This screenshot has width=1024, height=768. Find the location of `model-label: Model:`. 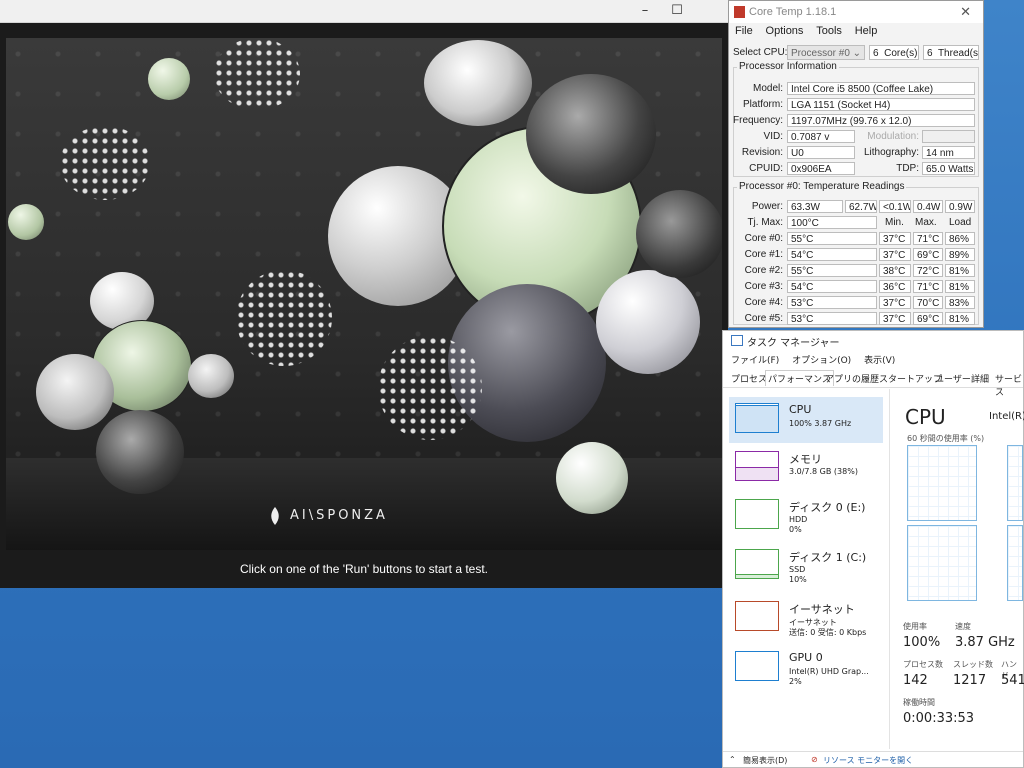

model-label: Model: is located at coordinates (767, 88).